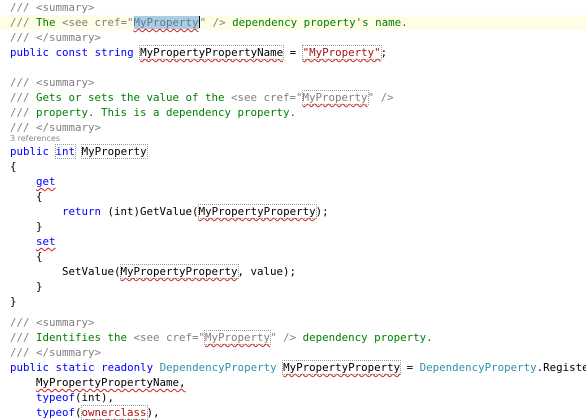 Image resolution: width=586 pixels, height=420 pixels. What do you see at coordinates (293, 382) in the screenshot?
I see `code-line-26: MyPropertyPropertyName,` at bounding box center [293, 382].